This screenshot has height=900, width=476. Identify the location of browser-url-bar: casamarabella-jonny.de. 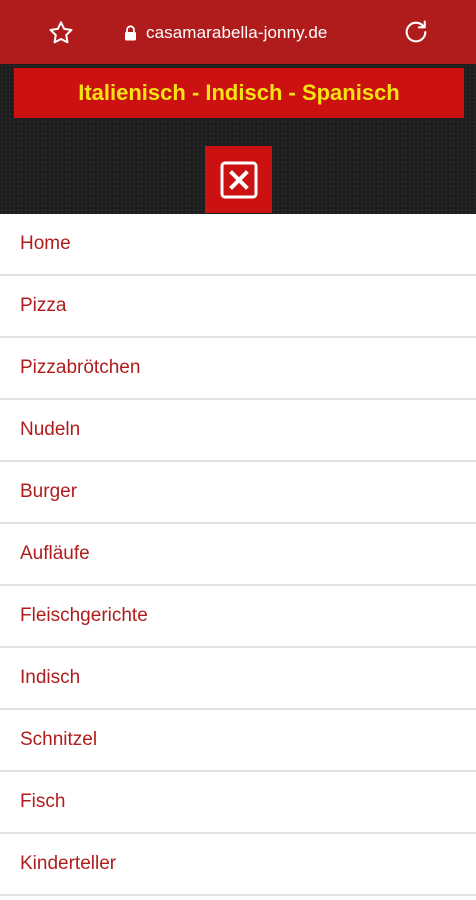
(238, 32).